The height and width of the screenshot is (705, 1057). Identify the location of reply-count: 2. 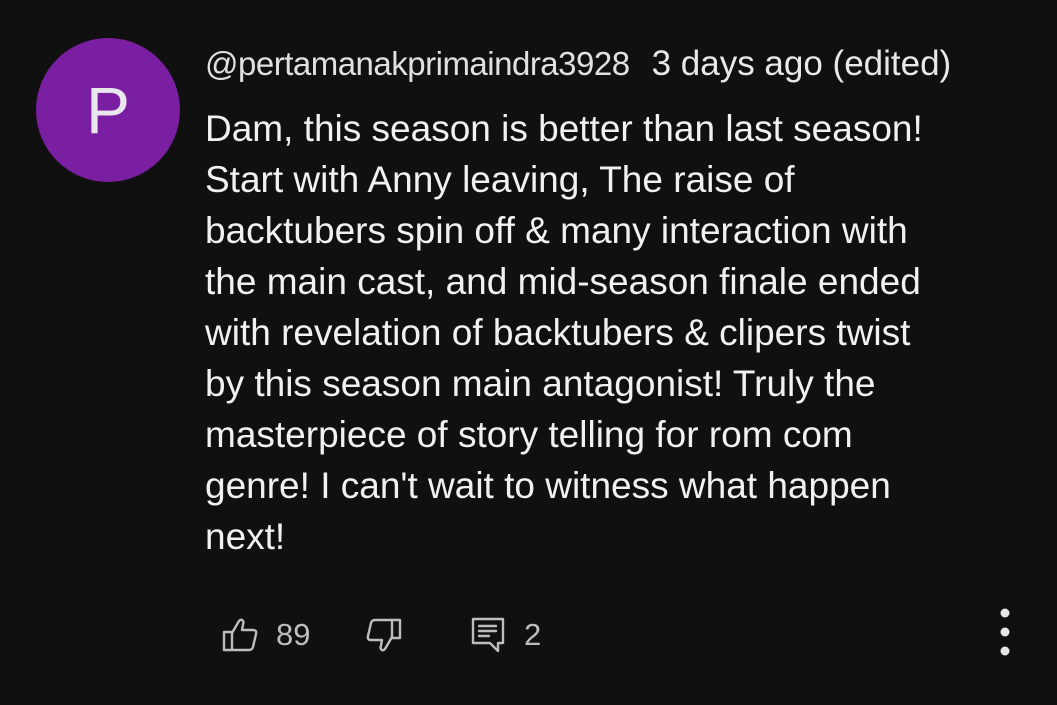
(533, 634).